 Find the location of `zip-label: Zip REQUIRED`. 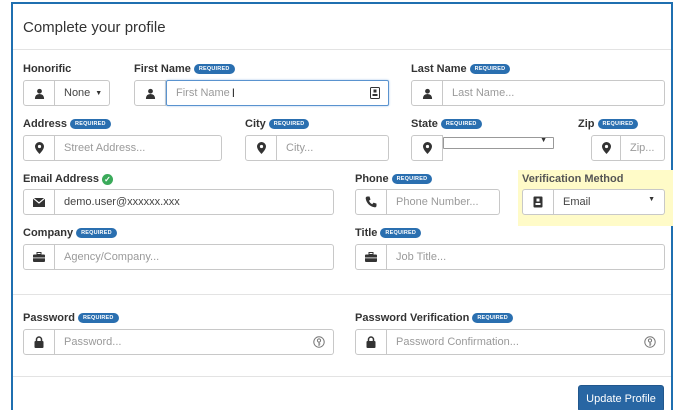

zip-label: Zip REQUIRED is located at coordinates (608, 124).